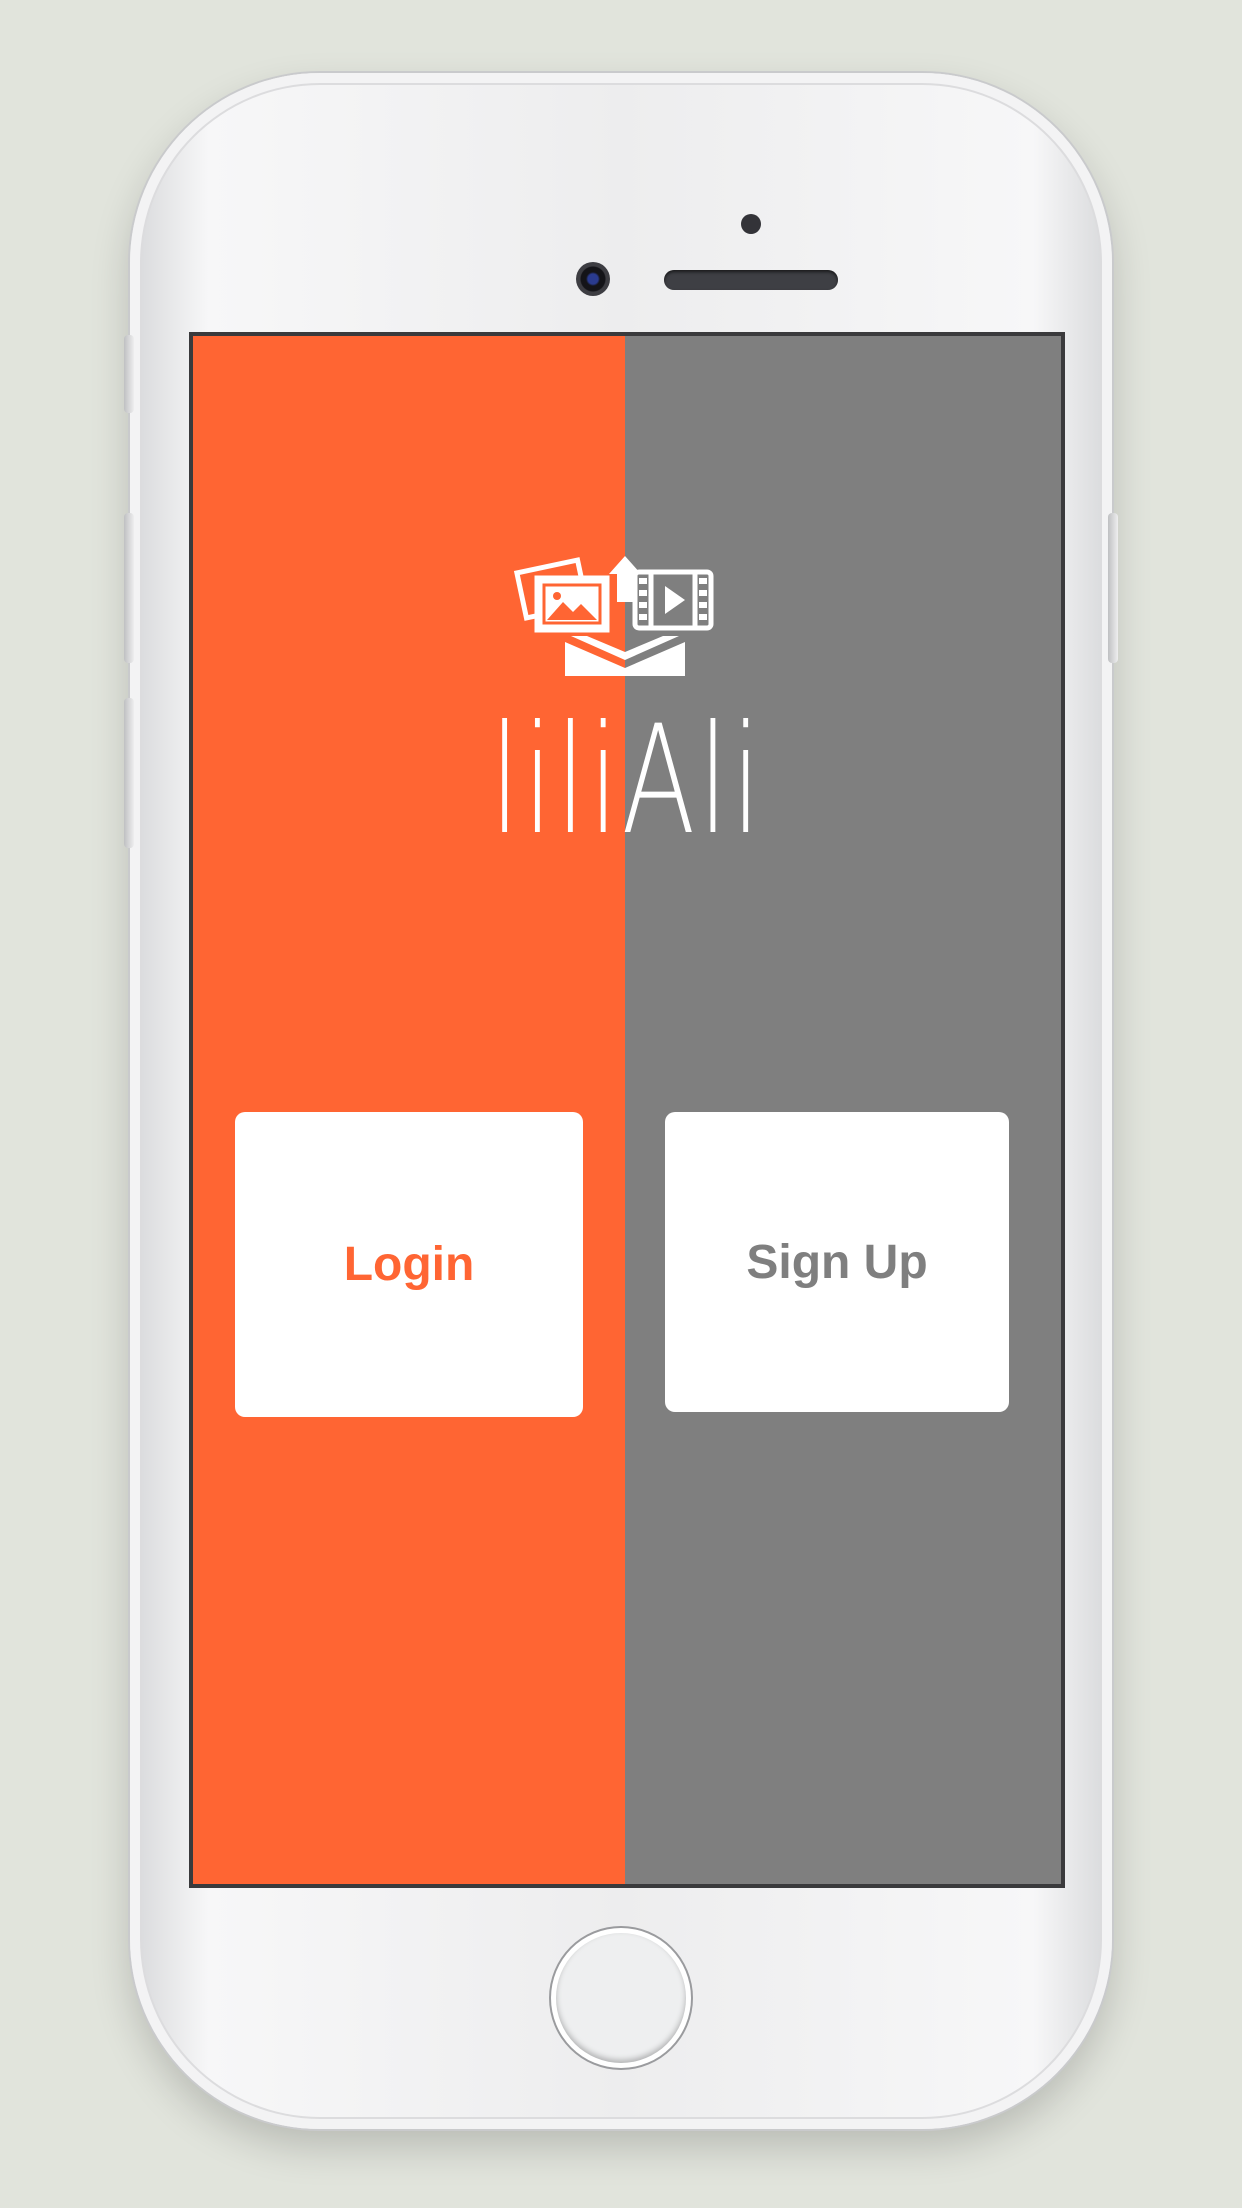 The image size is (1242, 2208). What do you see at coordinates (613, 616) in the screenshot?
I see `media-upload-icon` at bounding box center [613, 616].